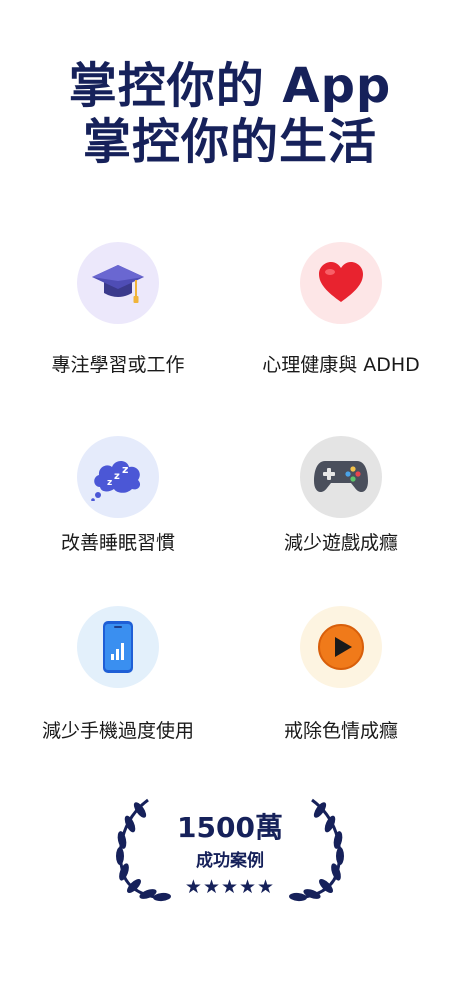 The height and width of the screenshot is (997, 460). Describe the element at coordinates (117, 543) in the screenshot. I see `feature-label: 改善睡眠習慣` at that location.